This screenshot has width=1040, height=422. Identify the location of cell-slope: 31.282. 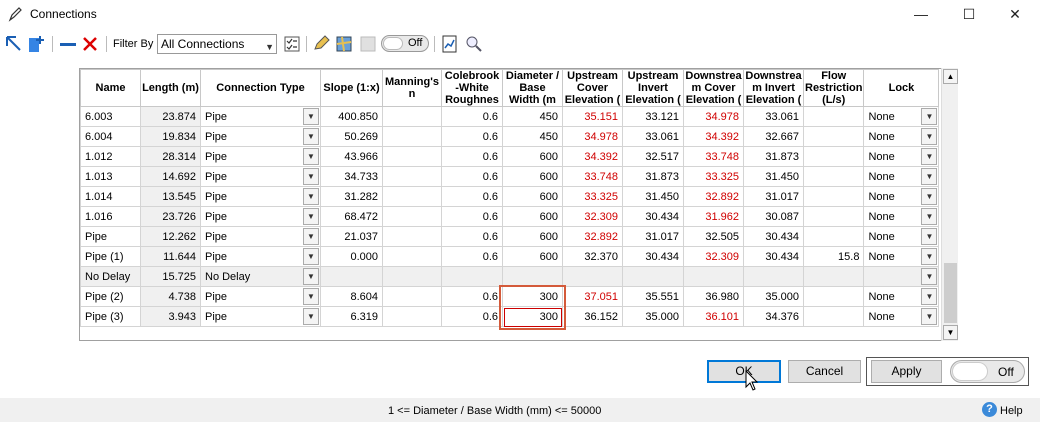
(351, 196).